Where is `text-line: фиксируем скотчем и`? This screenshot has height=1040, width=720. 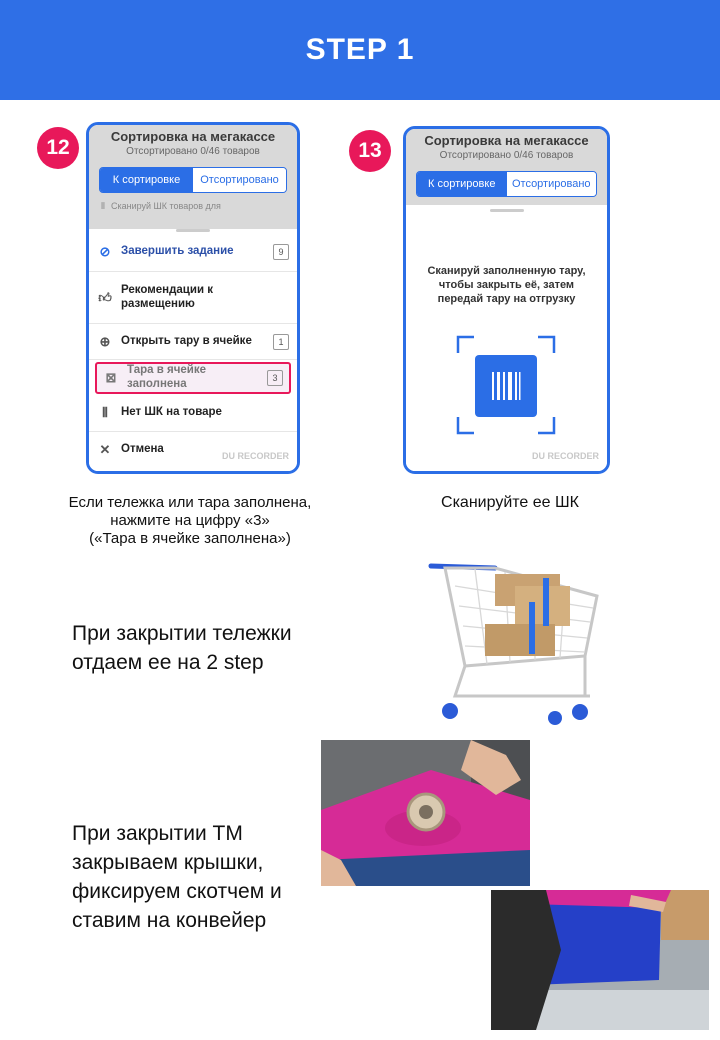
text-line: фиксируем скотчем и is located at coordinates (177, 891).